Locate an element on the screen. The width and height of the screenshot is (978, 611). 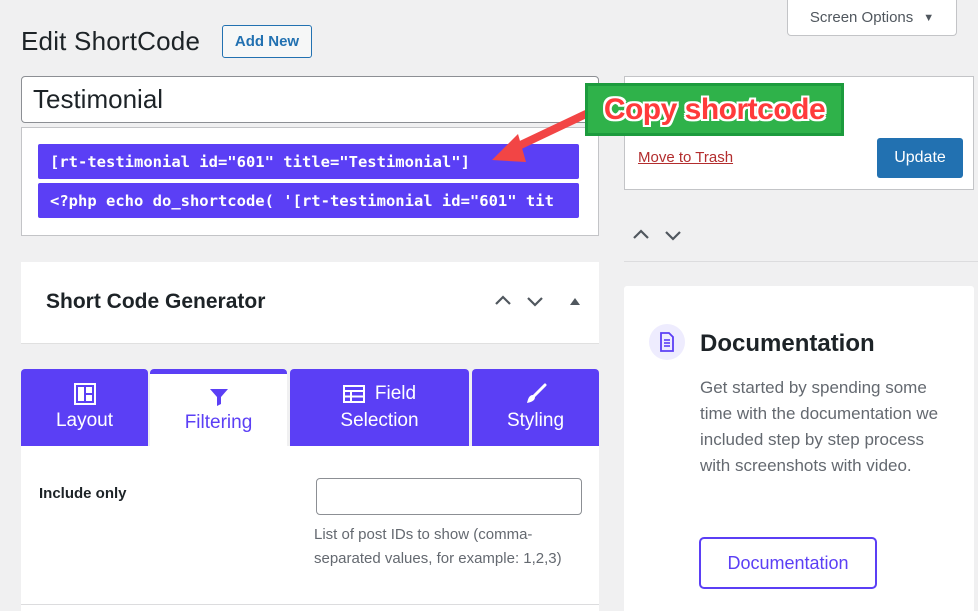
tab-field-selection: Field Selection is located at coordinates (379, 407).